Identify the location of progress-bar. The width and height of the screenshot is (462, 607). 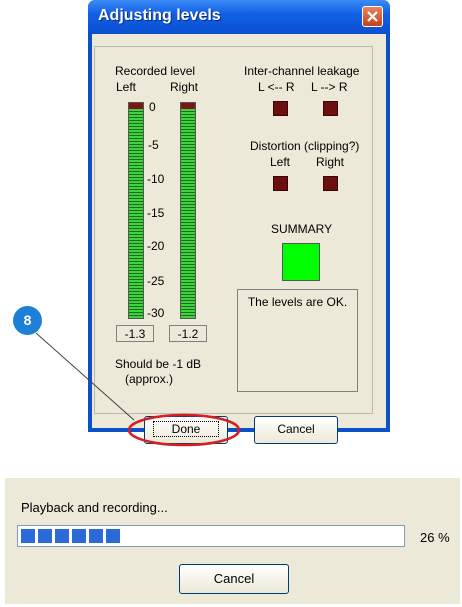
(211, 536).